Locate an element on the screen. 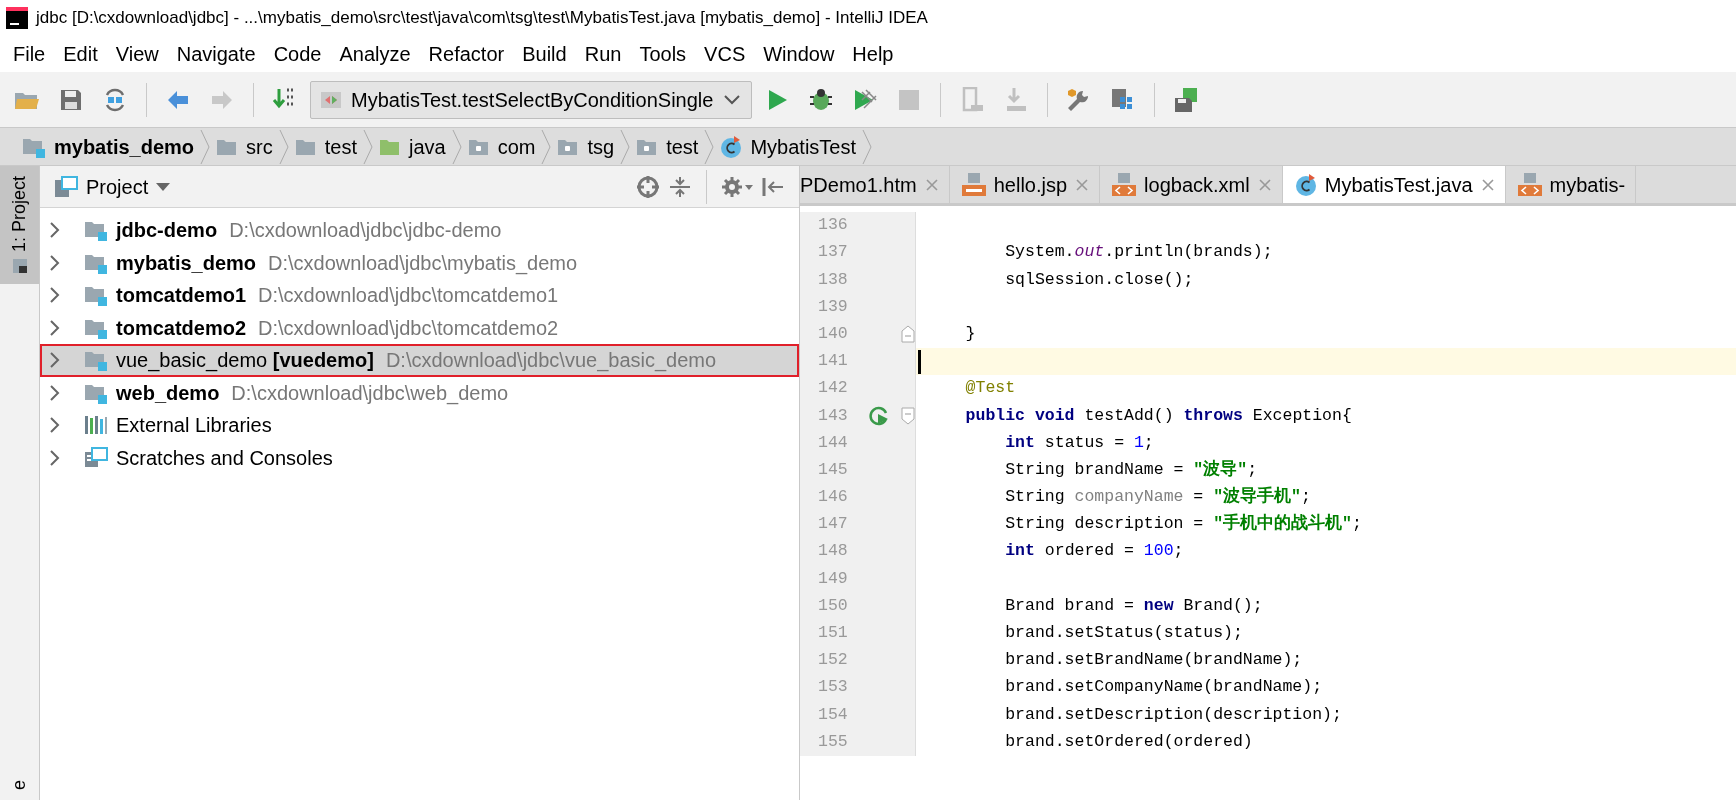 This screenshot has width=1736, height=800. breadcrumb-item: mybatis_demo is located at coordinates (108, 146).